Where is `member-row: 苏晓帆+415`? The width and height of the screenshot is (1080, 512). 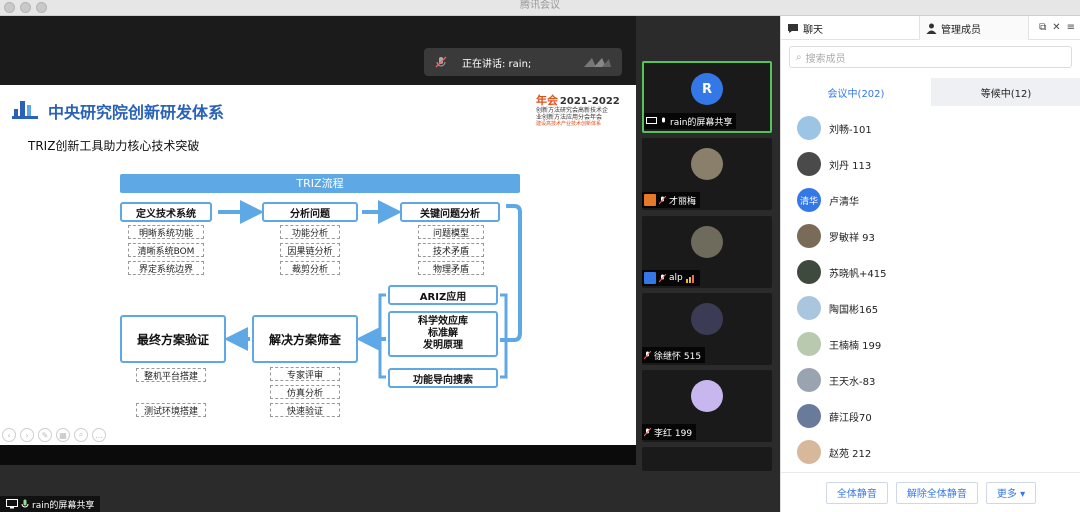 member-row: 苏晓帆+415 is located at coordinates (930, 272).